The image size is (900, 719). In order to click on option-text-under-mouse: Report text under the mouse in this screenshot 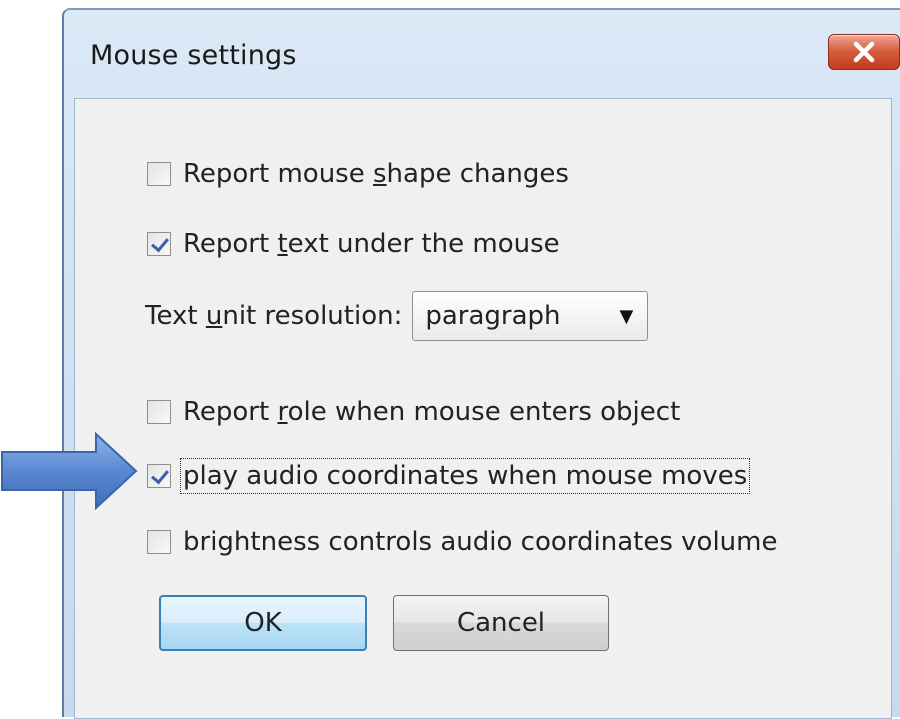, I will do `click(353, 244)`.